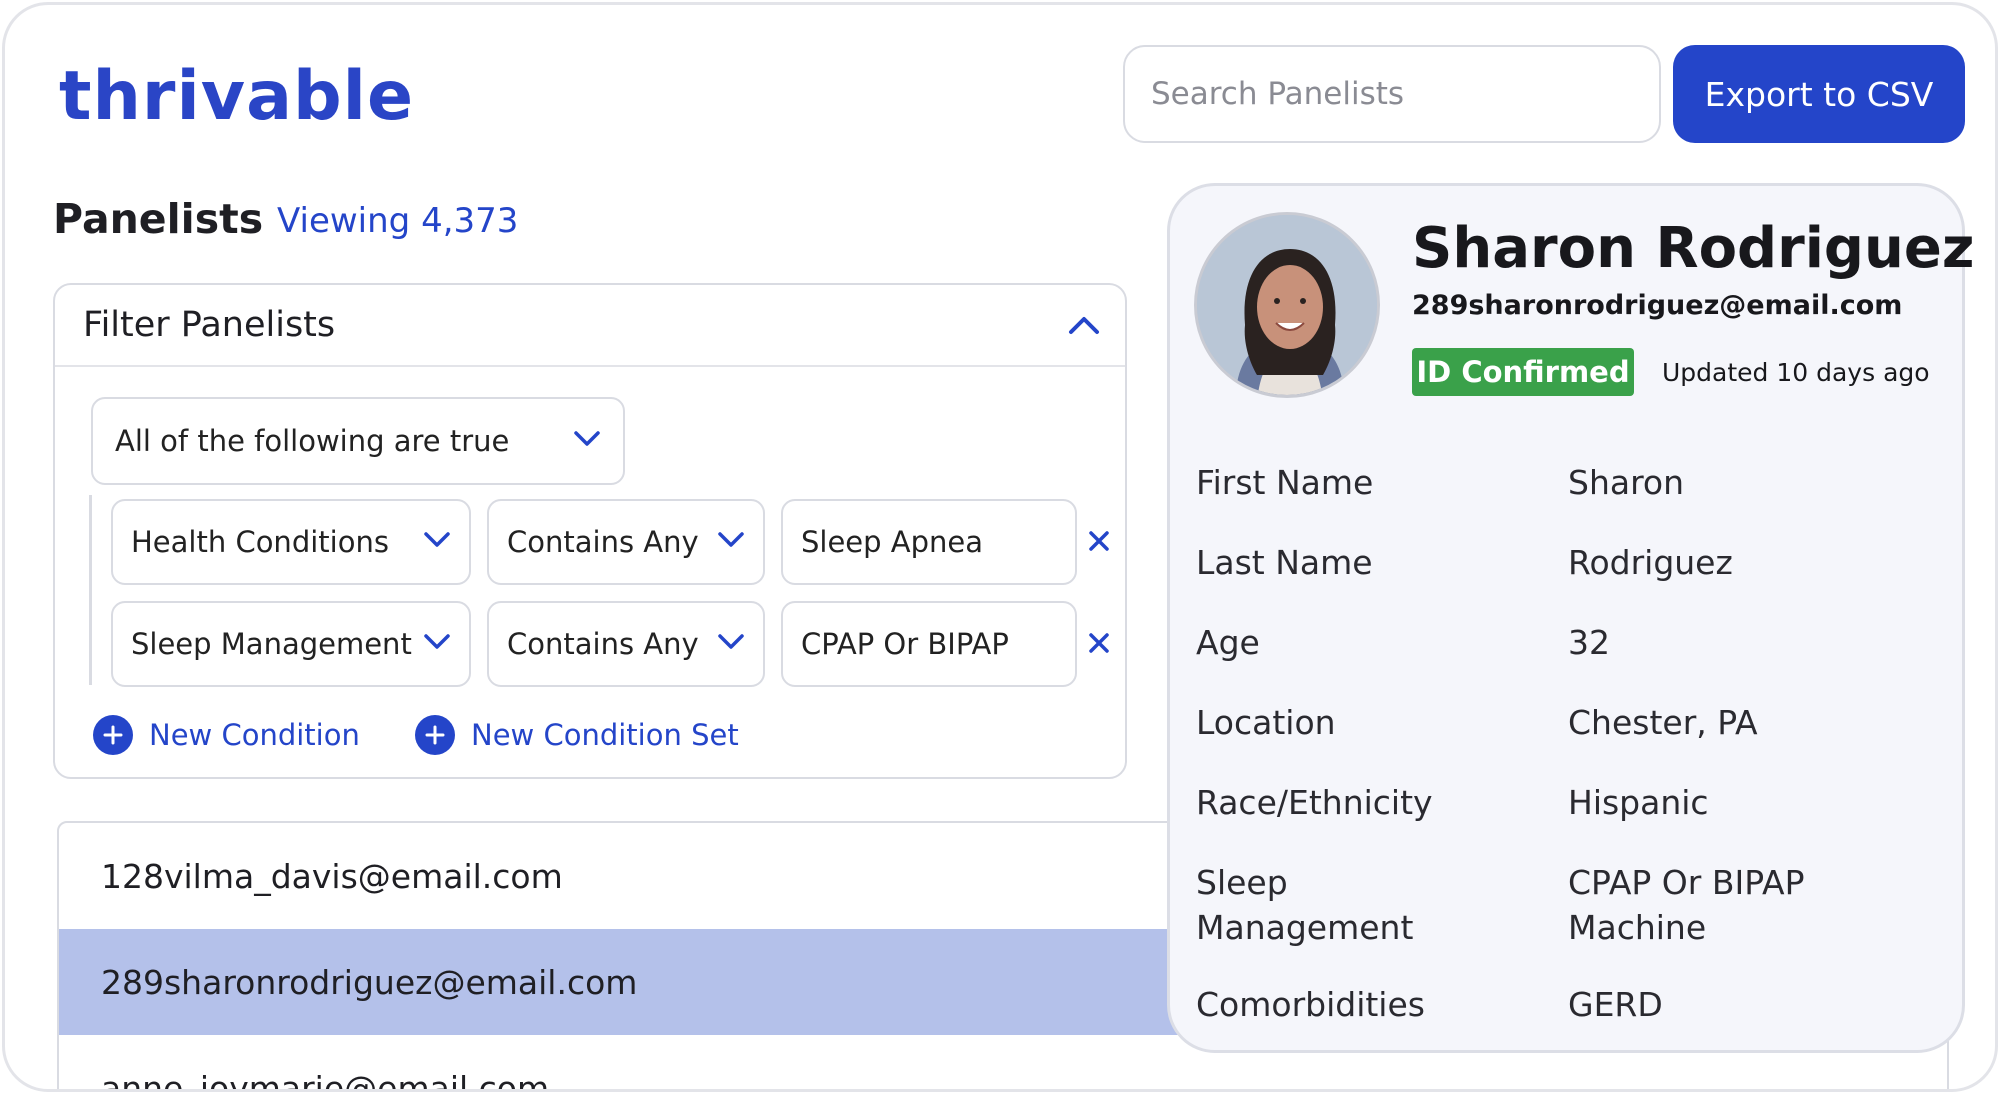 This screenshot has width=2000, height=1094. What do you see at coordinates (271, 644) in the screenshot?
I see `condition-field-value: Sleep Management` at bounding box center [271, 644].